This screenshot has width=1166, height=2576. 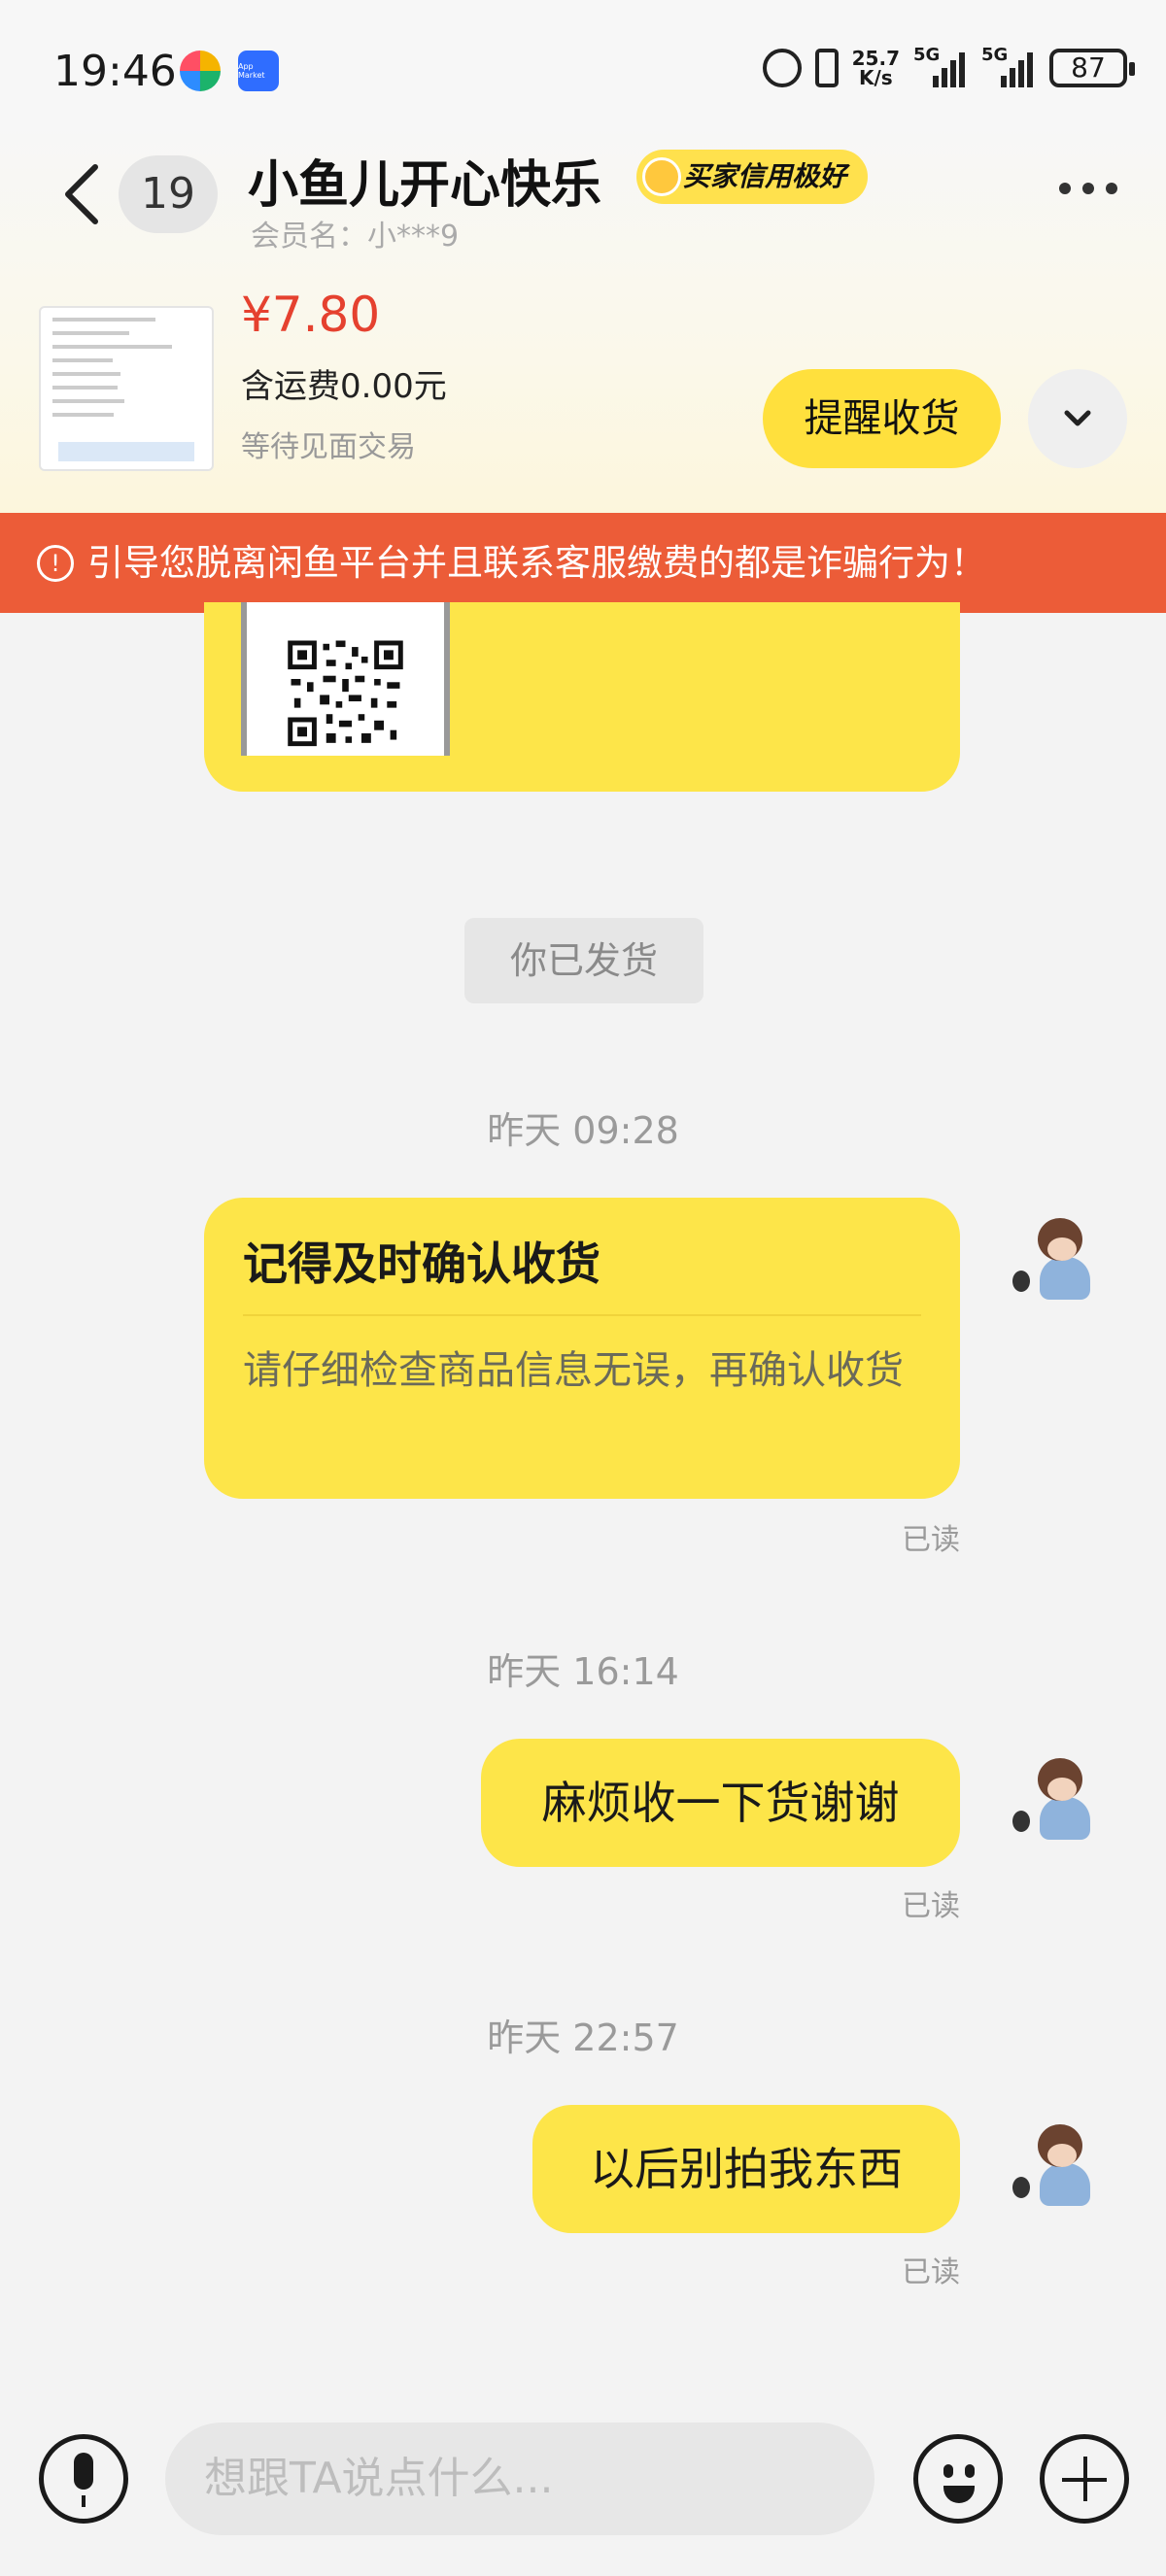 What do you see at coordinates (875, 58) in the screenshot?
I see `network-speed-value: 25.7` at bounding box center [875, 58].